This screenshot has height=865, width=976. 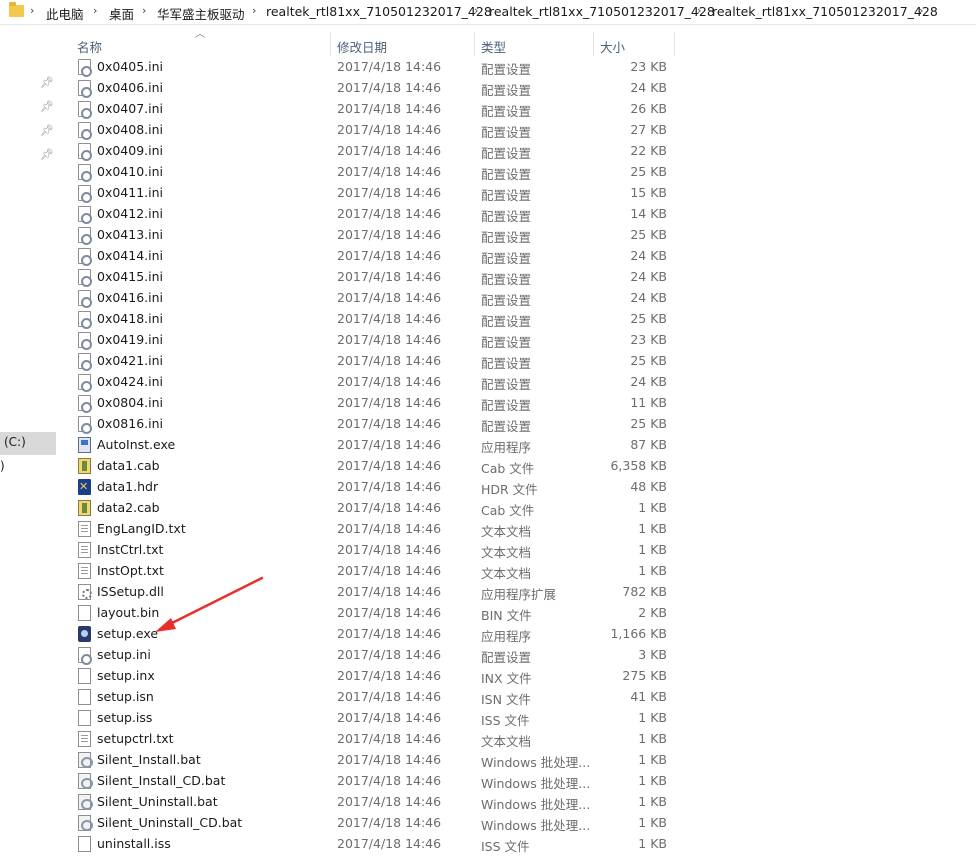 What do you see at coordinates (126, 675) in the screenshot?
I see `file-name: setup.inx` at bounding box center [126, 675].